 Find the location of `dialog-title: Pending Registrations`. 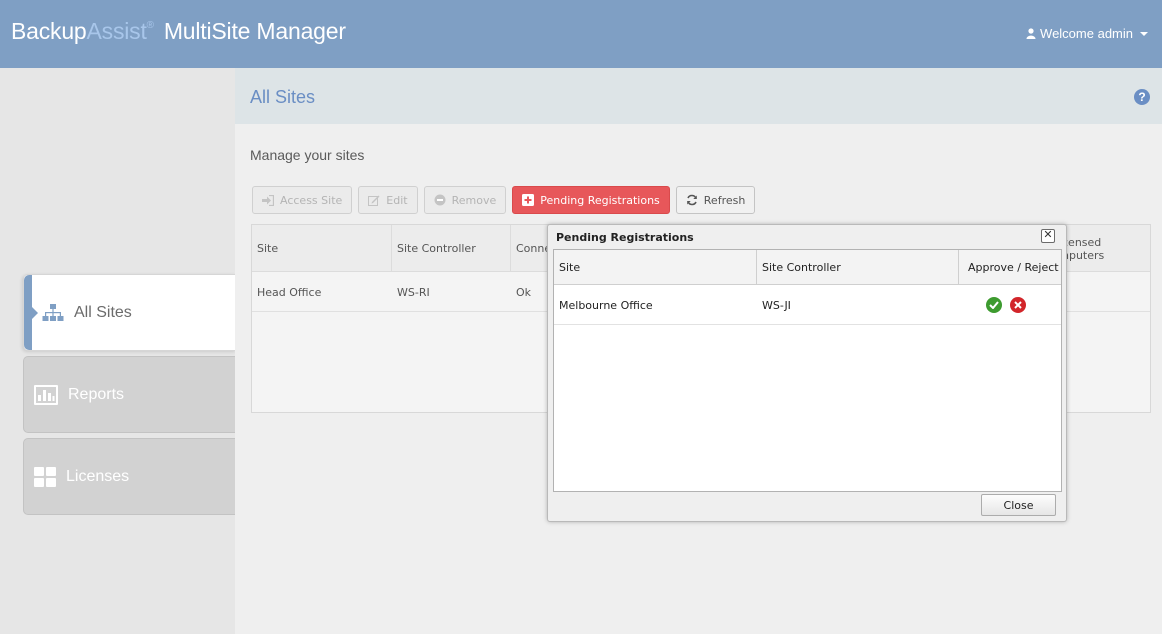

dialog-title: Pending Registrations is located at coordinates (625, 237).